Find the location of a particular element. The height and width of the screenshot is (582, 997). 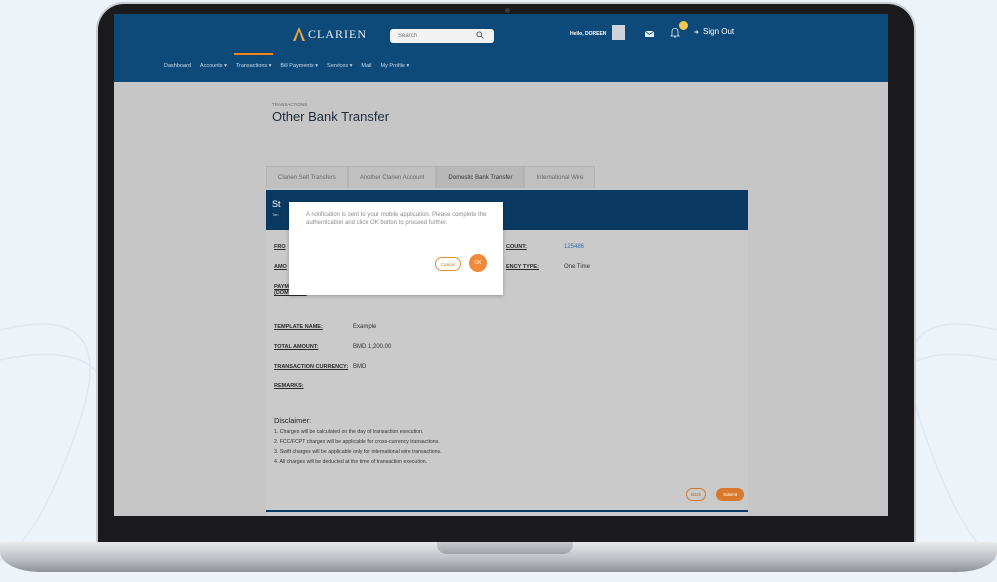

card-header-subtitle: Tan is located at coordinates (275, 214).